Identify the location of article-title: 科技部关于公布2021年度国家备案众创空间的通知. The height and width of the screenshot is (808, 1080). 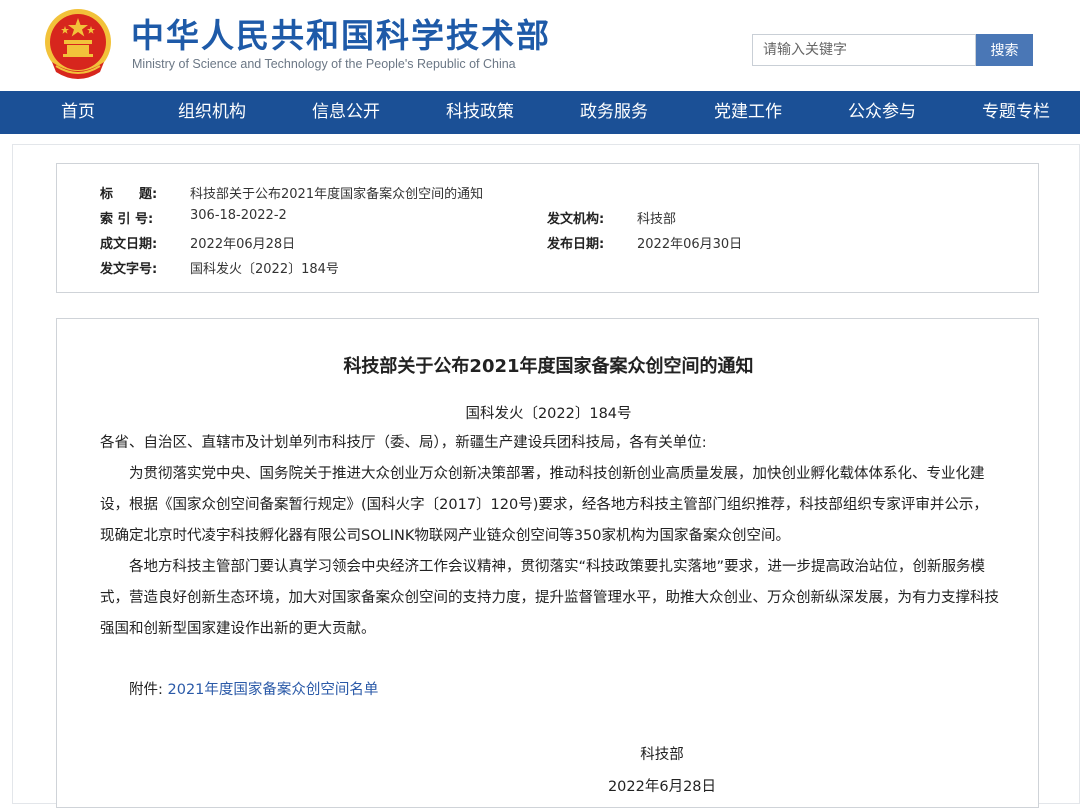
(548, 366).